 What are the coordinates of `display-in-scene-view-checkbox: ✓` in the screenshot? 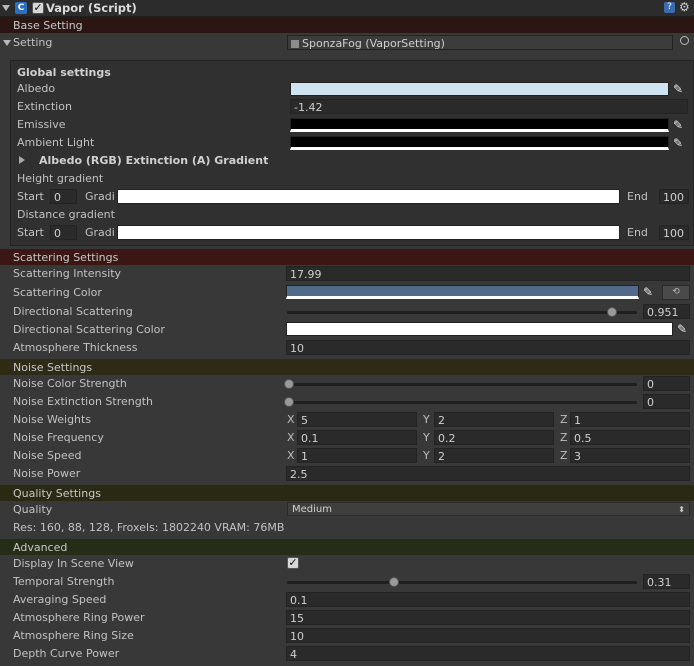 It's located at (293, 563).